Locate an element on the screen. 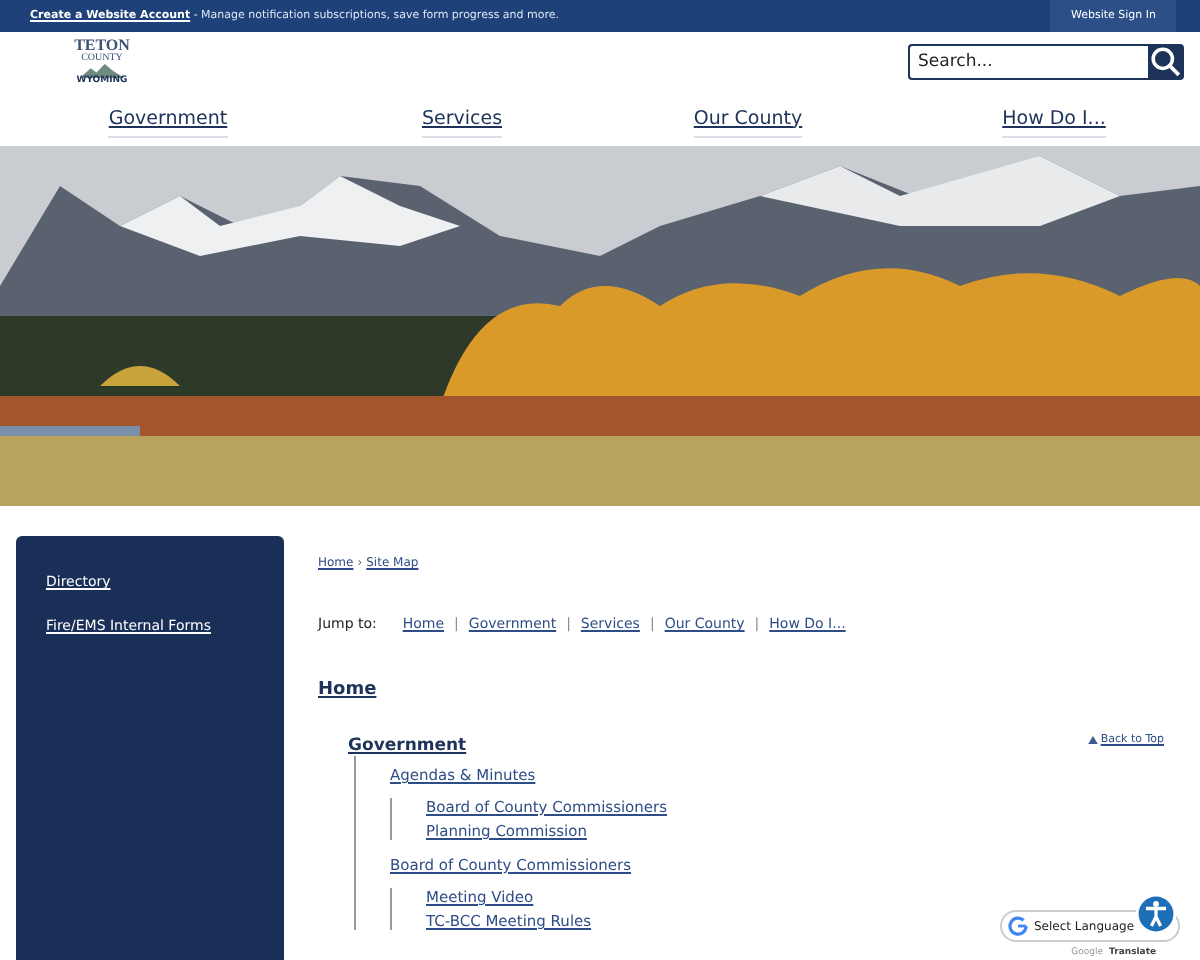  nav-link: Our County is located at coordinates (748, 119).